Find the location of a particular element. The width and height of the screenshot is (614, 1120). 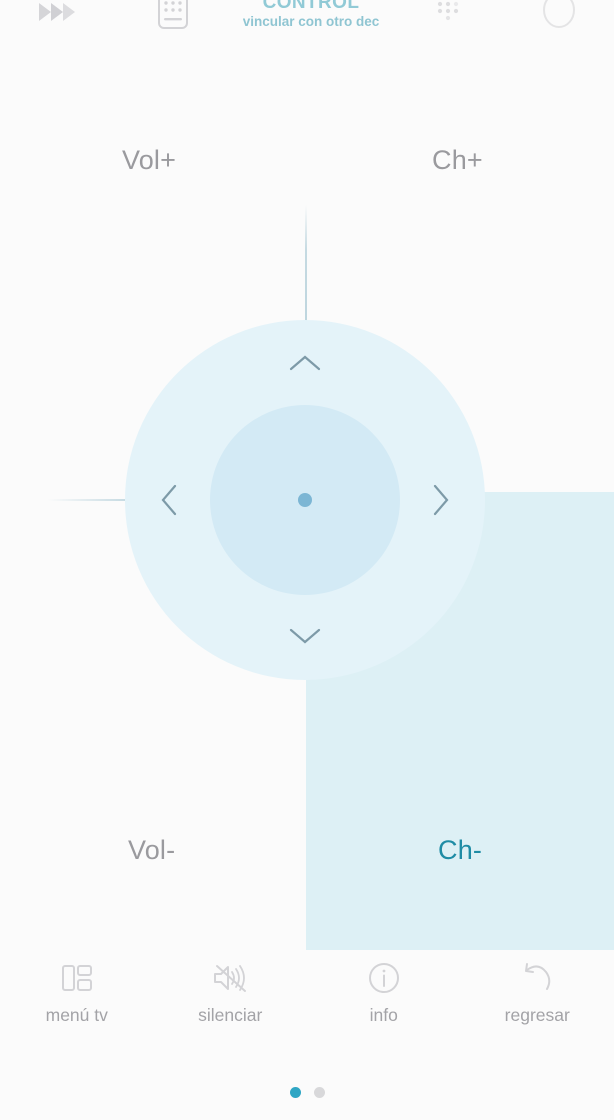

number-grid-icon is located at coordinates (448, 11).